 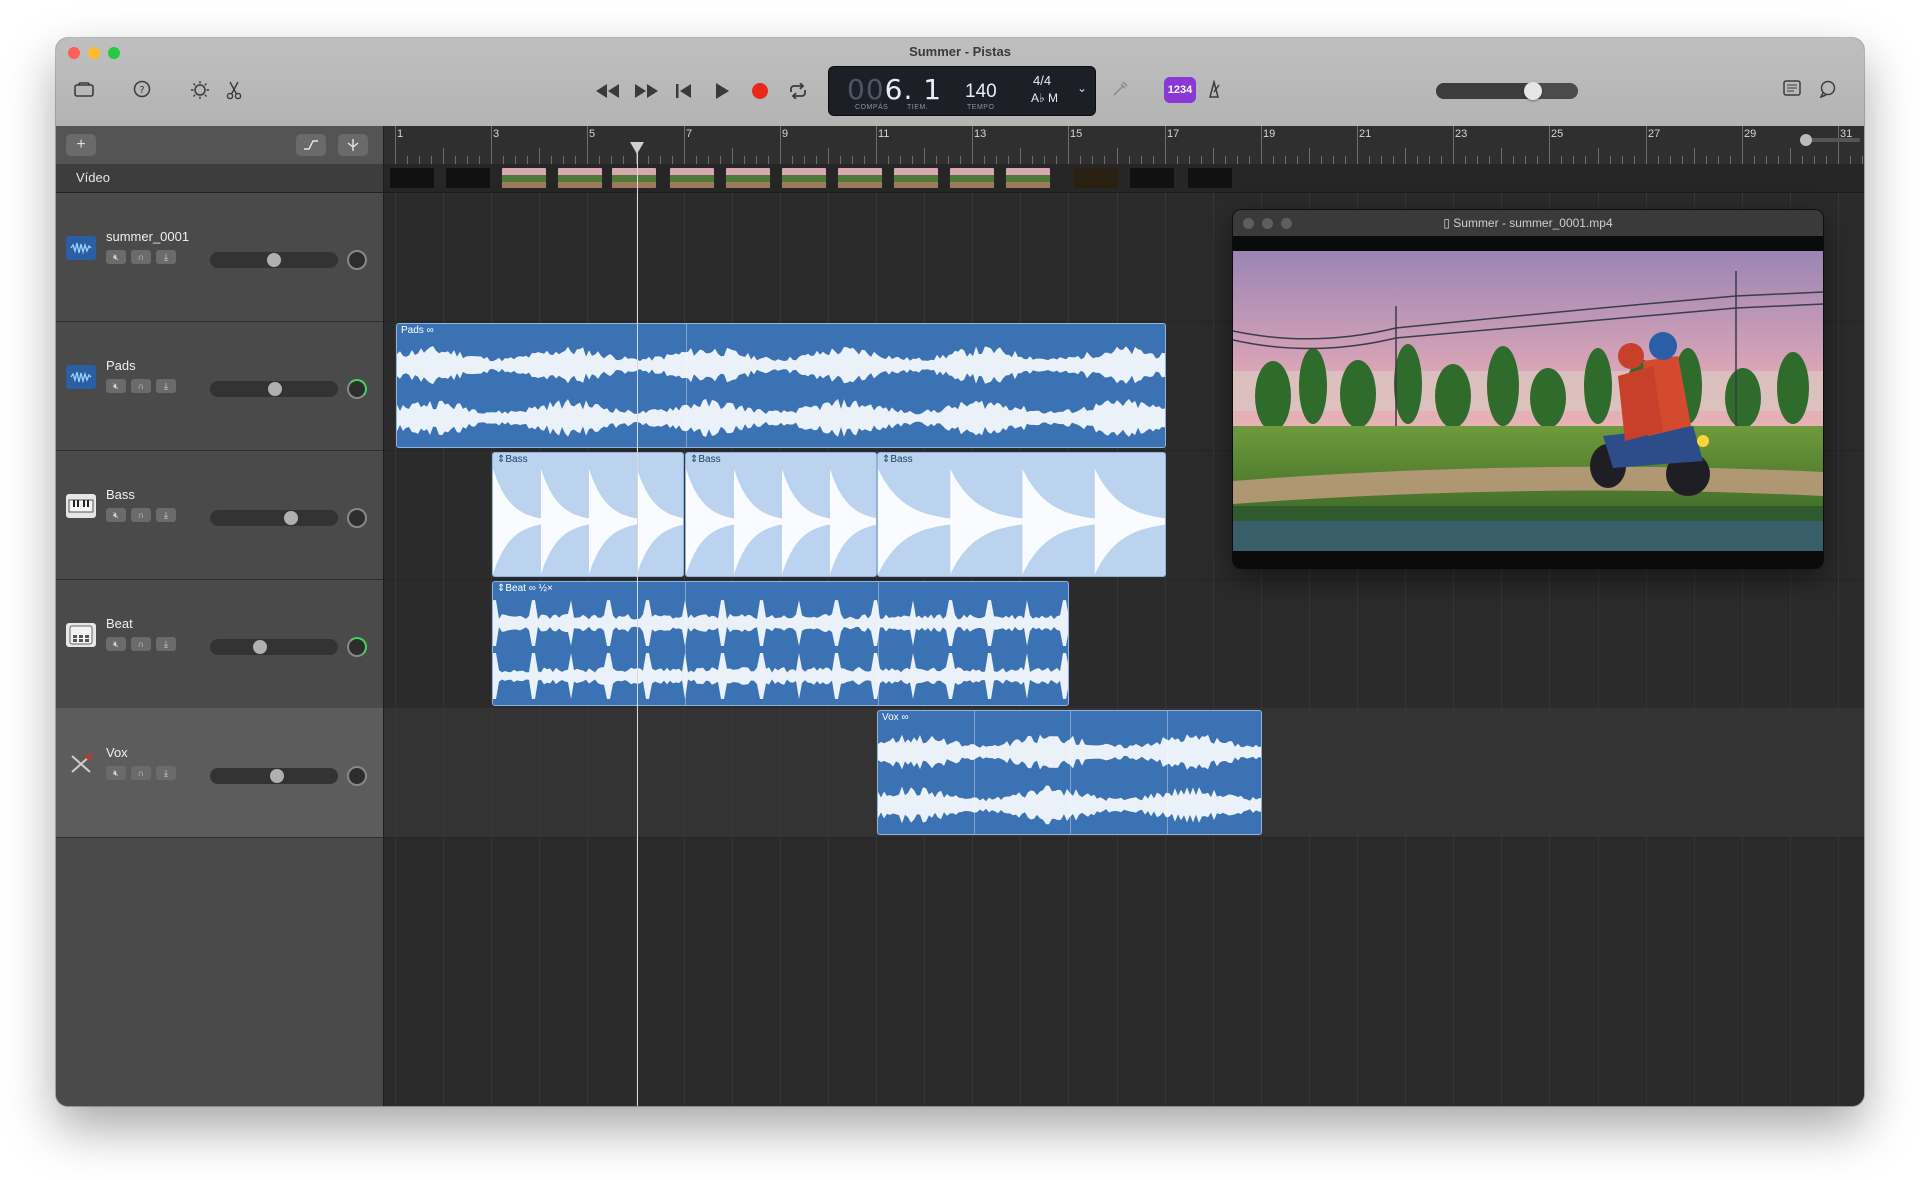 I want to click on master-volume-knob, so click(x=1533, y=91).